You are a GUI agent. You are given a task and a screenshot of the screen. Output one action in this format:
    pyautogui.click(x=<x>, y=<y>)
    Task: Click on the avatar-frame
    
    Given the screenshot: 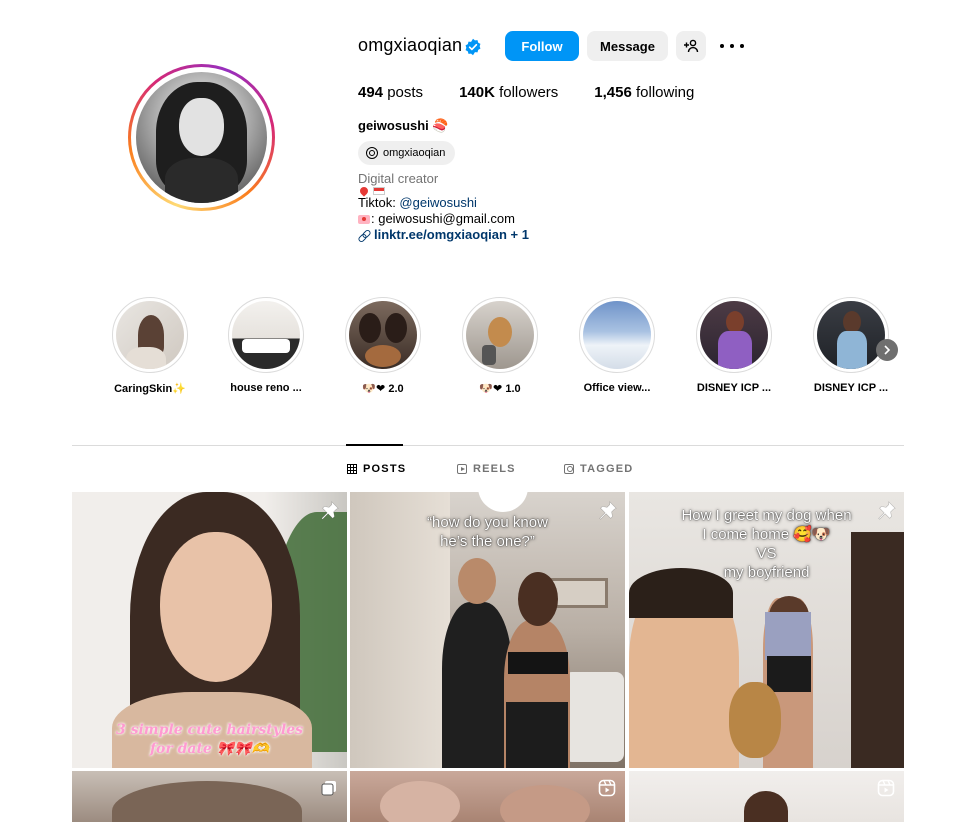 What is the action you would take?
    pyautogui.click(x=201, y=137)
    